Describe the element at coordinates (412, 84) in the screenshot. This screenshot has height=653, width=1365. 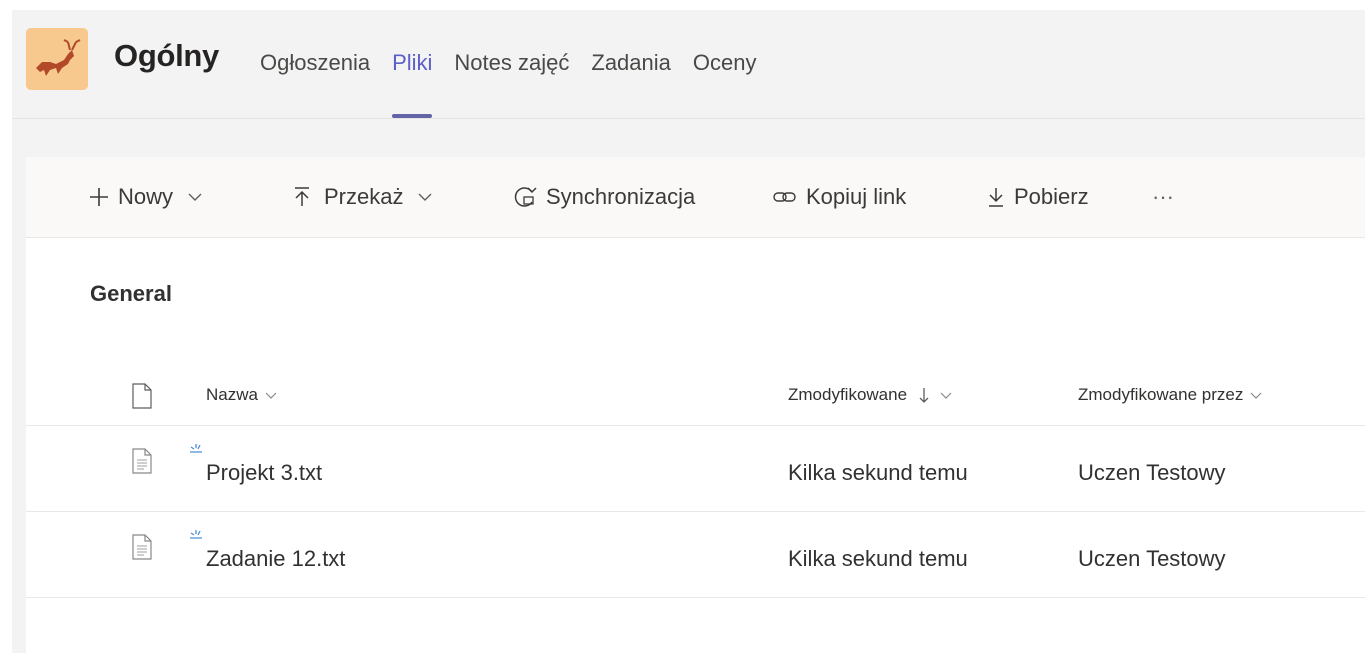
I see `tab-pliki: Pliki` at that location.